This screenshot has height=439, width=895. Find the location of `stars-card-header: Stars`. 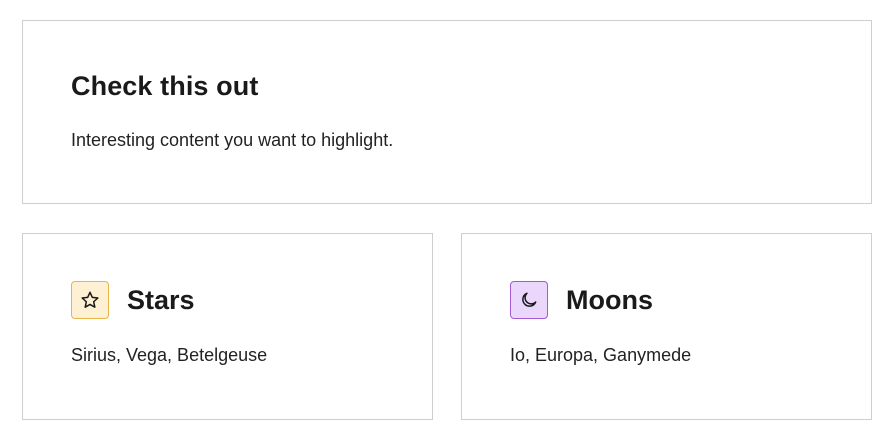

stars-card-header: Stars is located at coordinates (133, 300).